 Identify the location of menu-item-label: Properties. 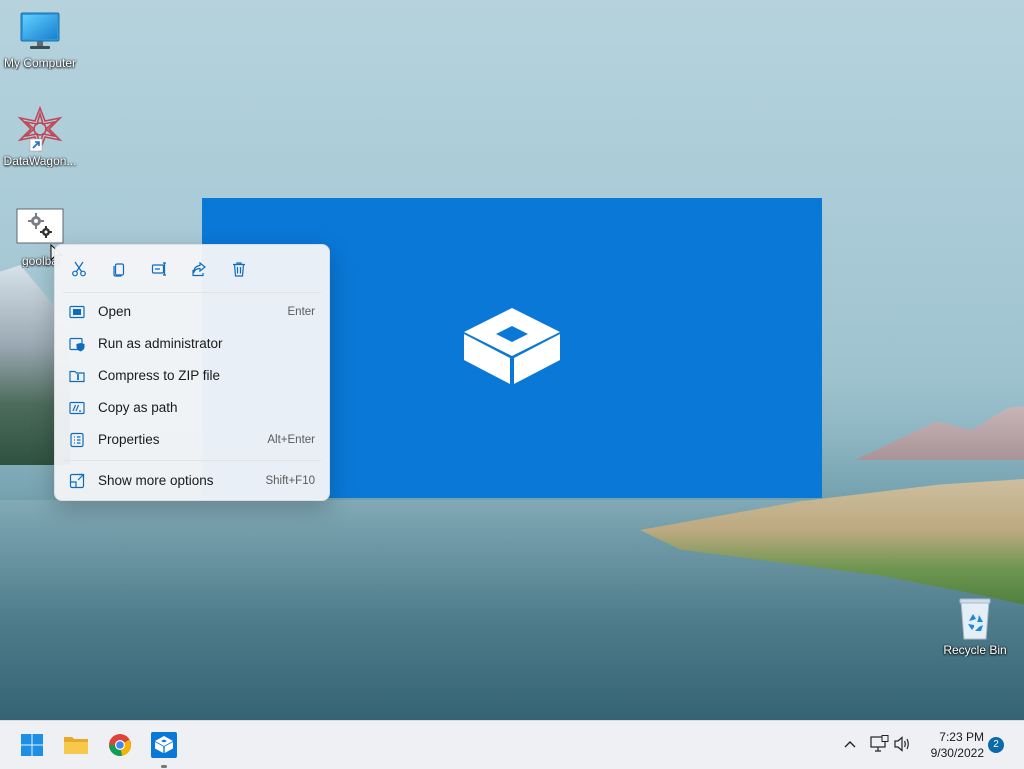
(129, 439).